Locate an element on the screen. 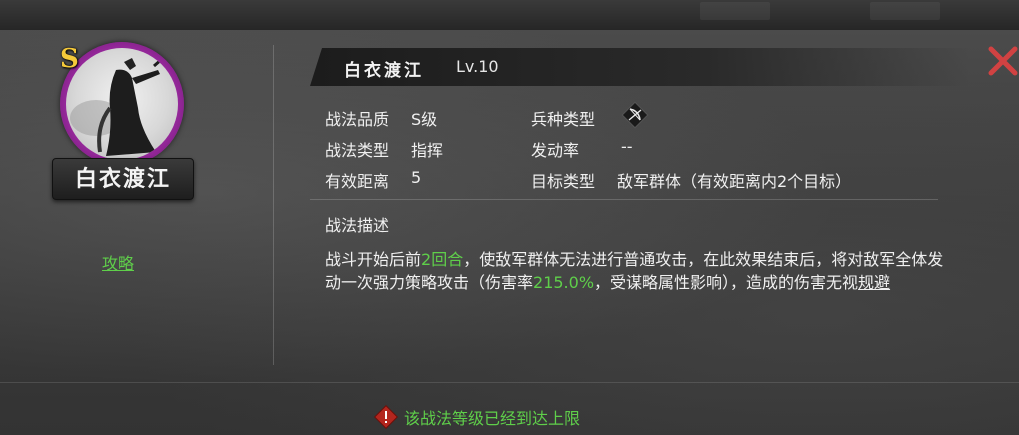 This screenshot has height=435, width=1019. portrait-name-plate: 白衣渡江 is located at coordinates (123, 179).